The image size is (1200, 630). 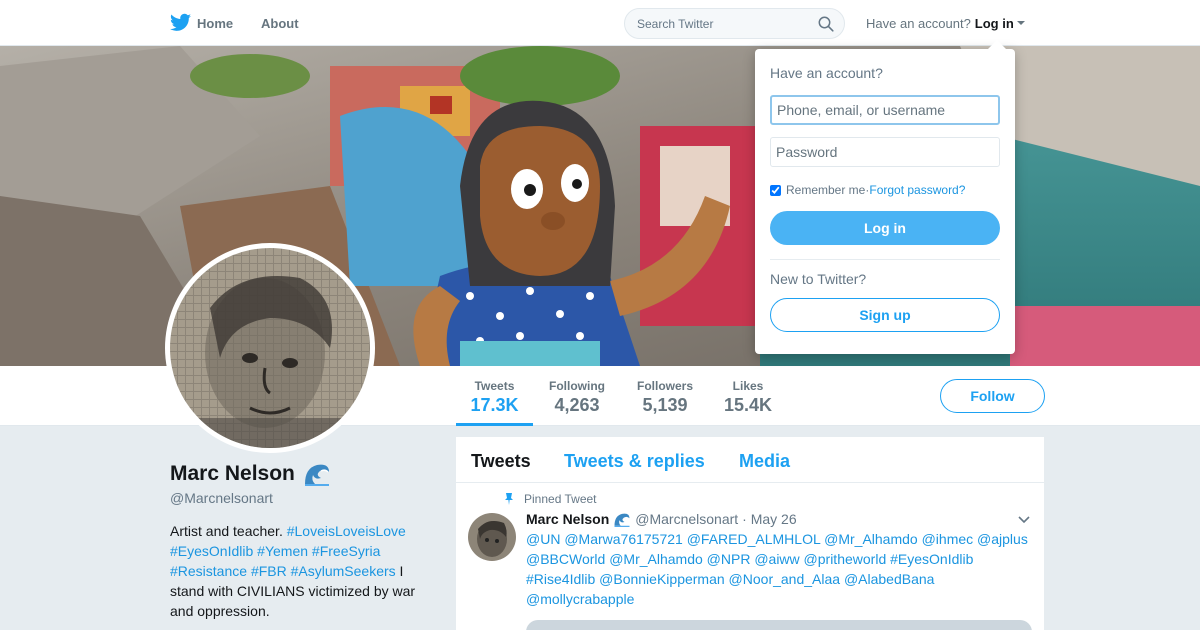 What do you see at coordinates (1020, 23) in the screenshot?
I see `caret-down-icon` at bounding box center [1020, 23].